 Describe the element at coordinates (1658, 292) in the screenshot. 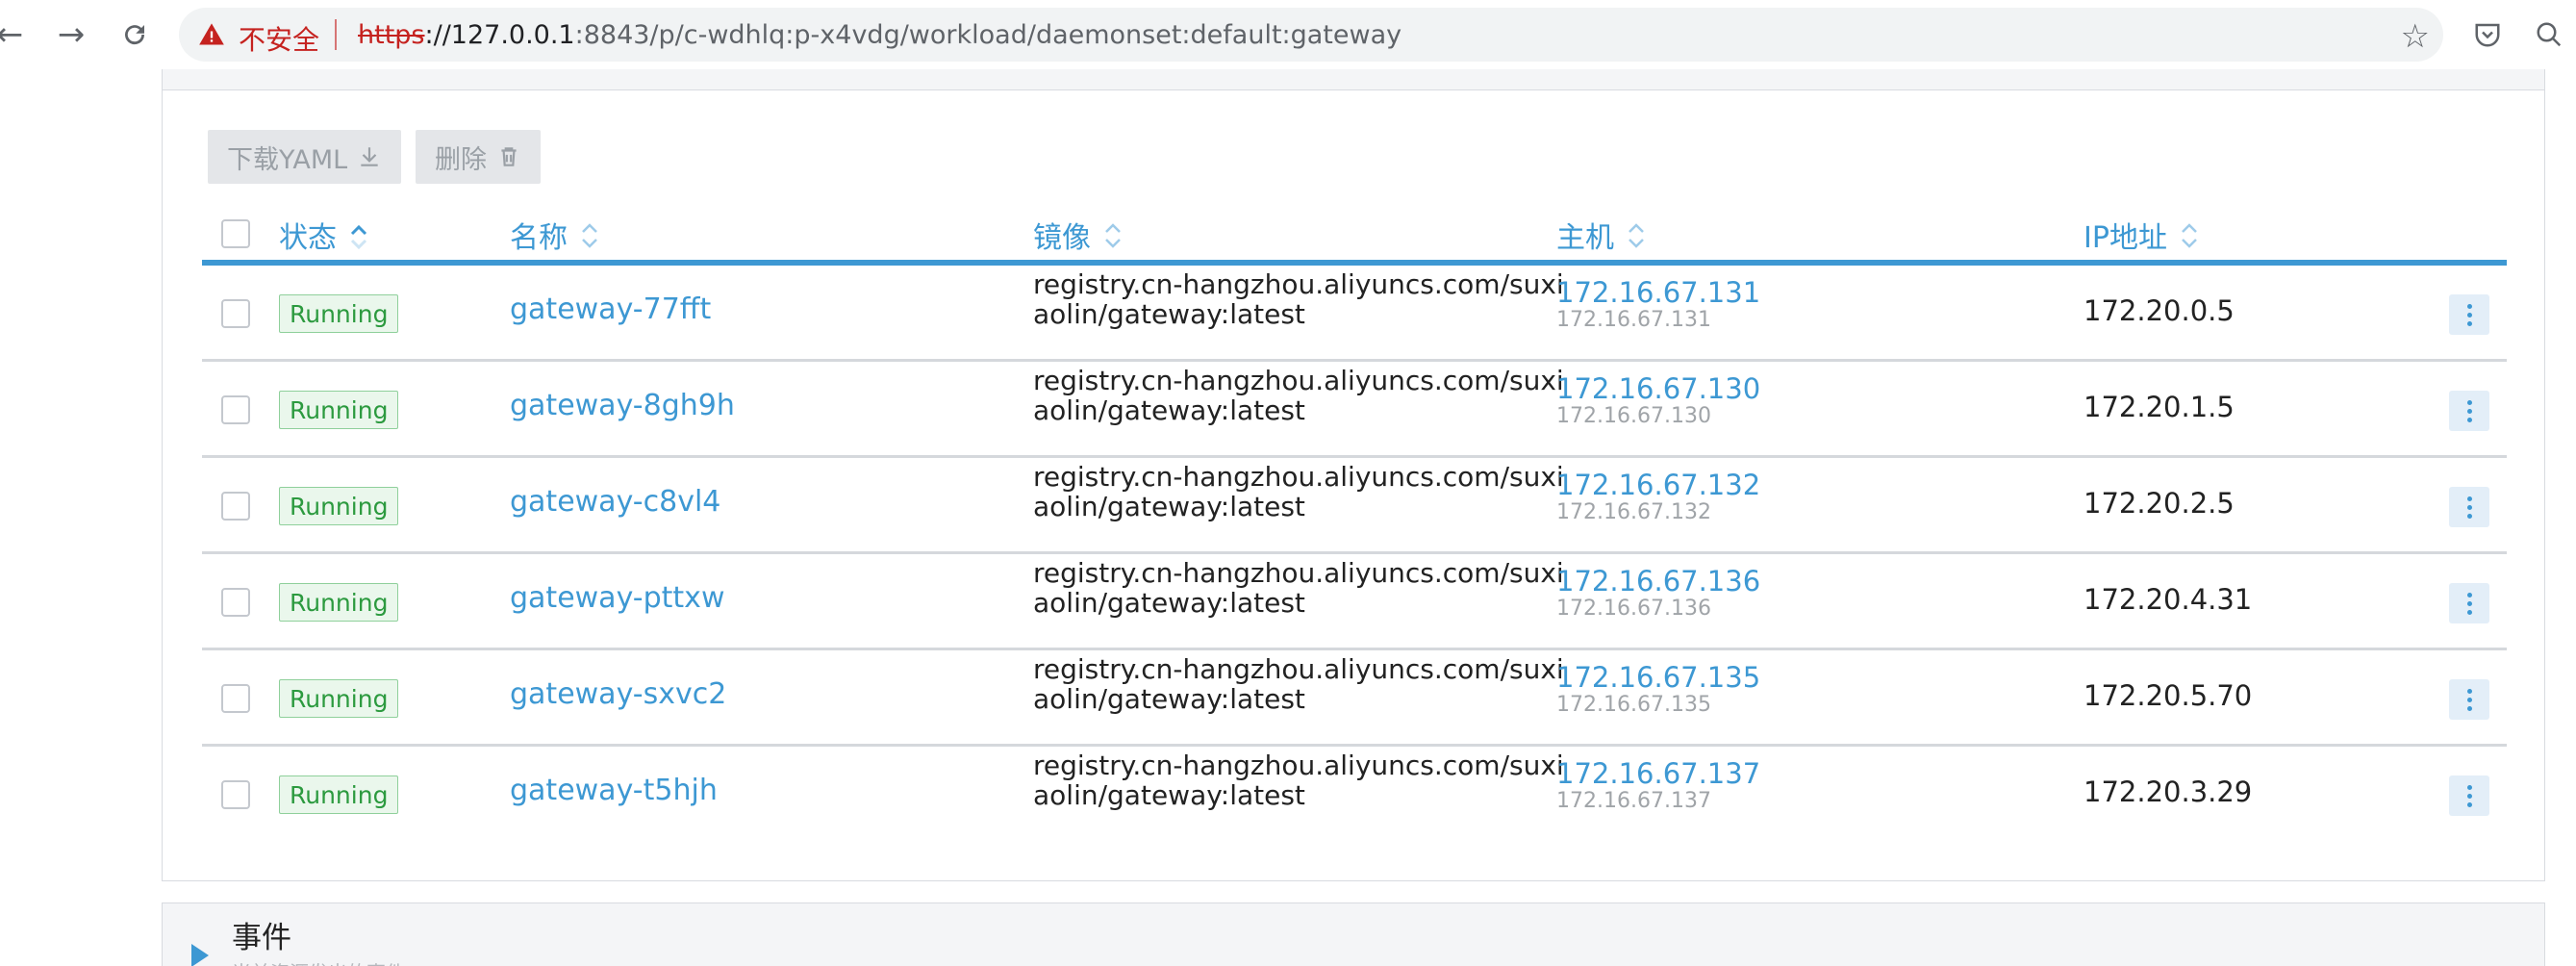

I see `node-link: 172.16.67.131` at that location.